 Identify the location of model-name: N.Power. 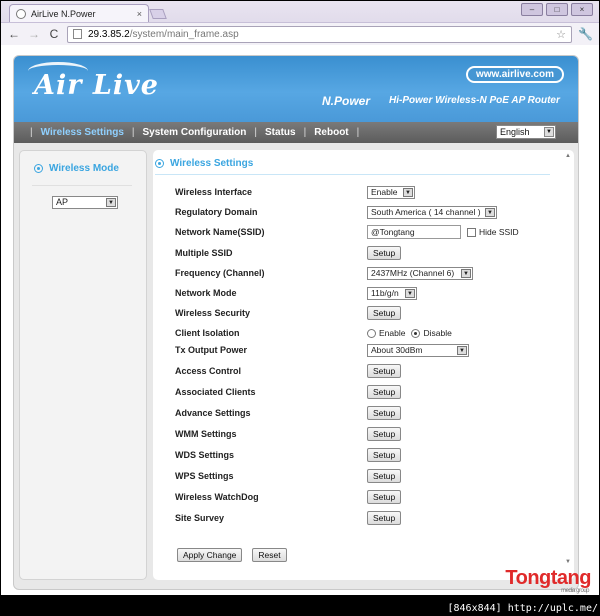
(346, 101).